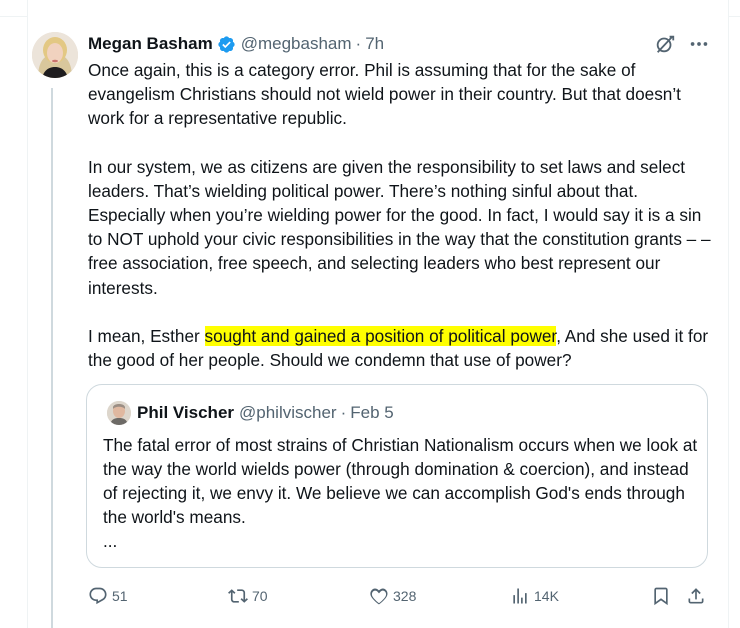 This screenshot has height=628, width=740. Describe the element at coordinates (52, 358) in the screenshot. I see `thread-connector-line` at that location.